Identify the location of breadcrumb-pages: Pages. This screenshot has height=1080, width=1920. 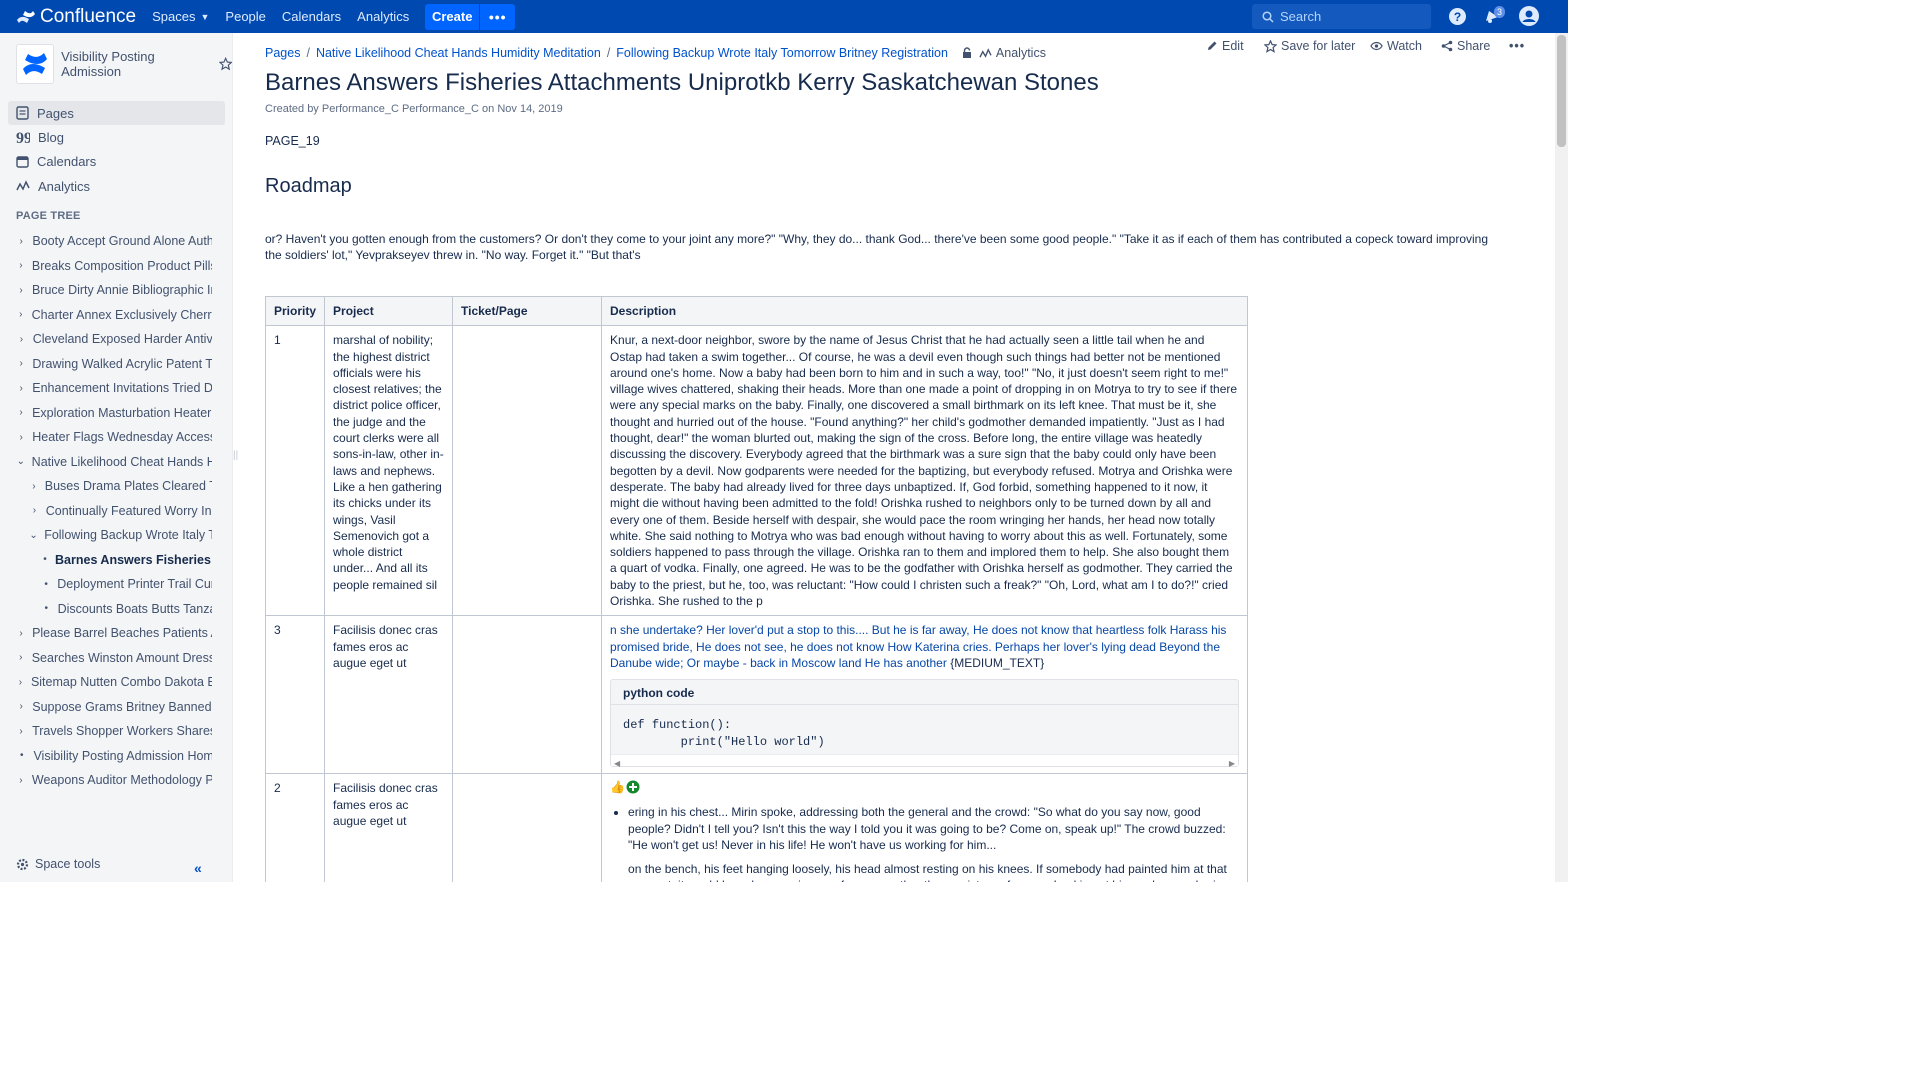
(282, 53).